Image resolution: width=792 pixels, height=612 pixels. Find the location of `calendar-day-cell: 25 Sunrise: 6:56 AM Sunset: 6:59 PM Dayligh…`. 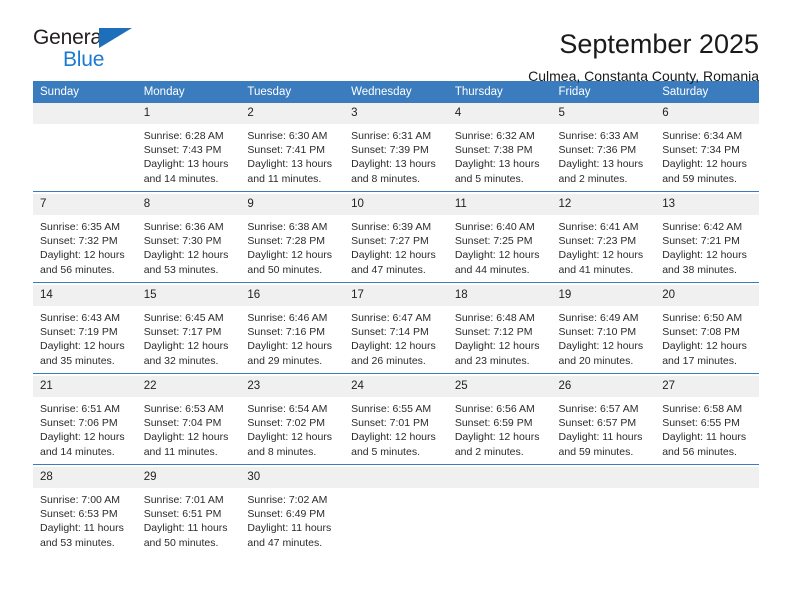

calendar-day-cell: 25 Sunrise: 6:56 AM Sunset: 6:59 PM Dayligh… is located at coordinates (499, 420).